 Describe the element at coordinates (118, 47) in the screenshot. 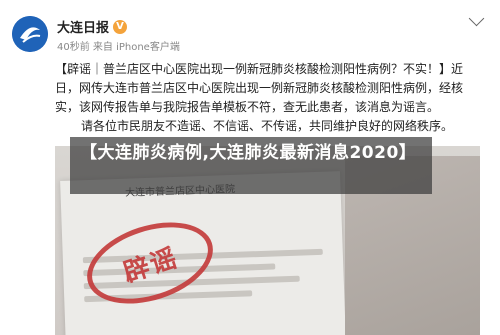

I see `post-meta: 40秒前 来自 iPhone客户端` at that location.